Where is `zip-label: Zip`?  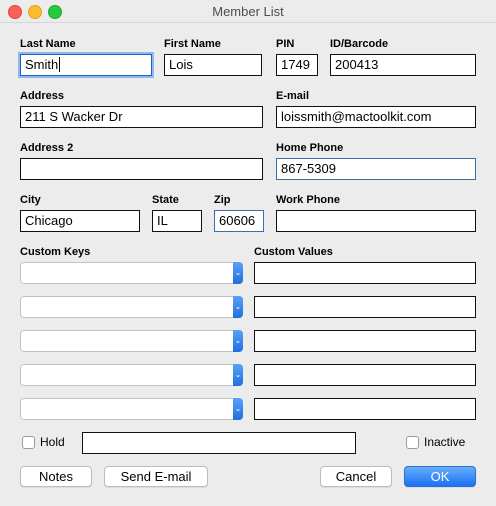 zip-label: Zip is located at coordinates (222, 200).